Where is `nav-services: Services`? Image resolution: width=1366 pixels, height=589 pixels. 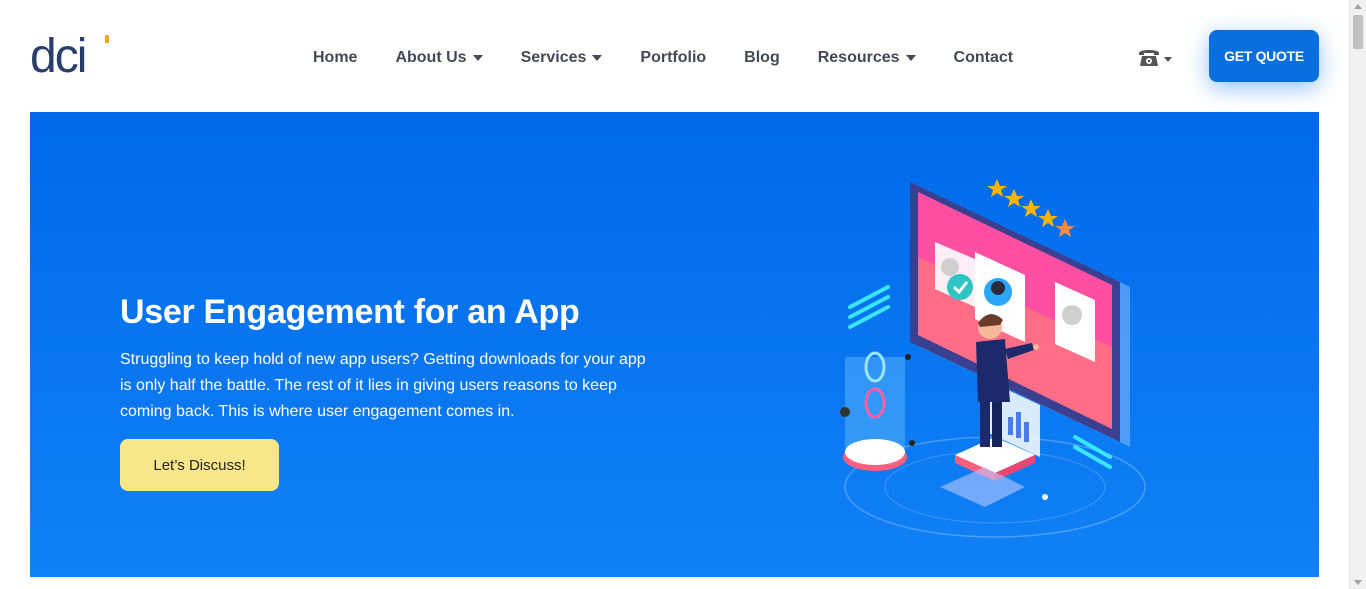
nav-services: Services is located at coordinates (562, 58).